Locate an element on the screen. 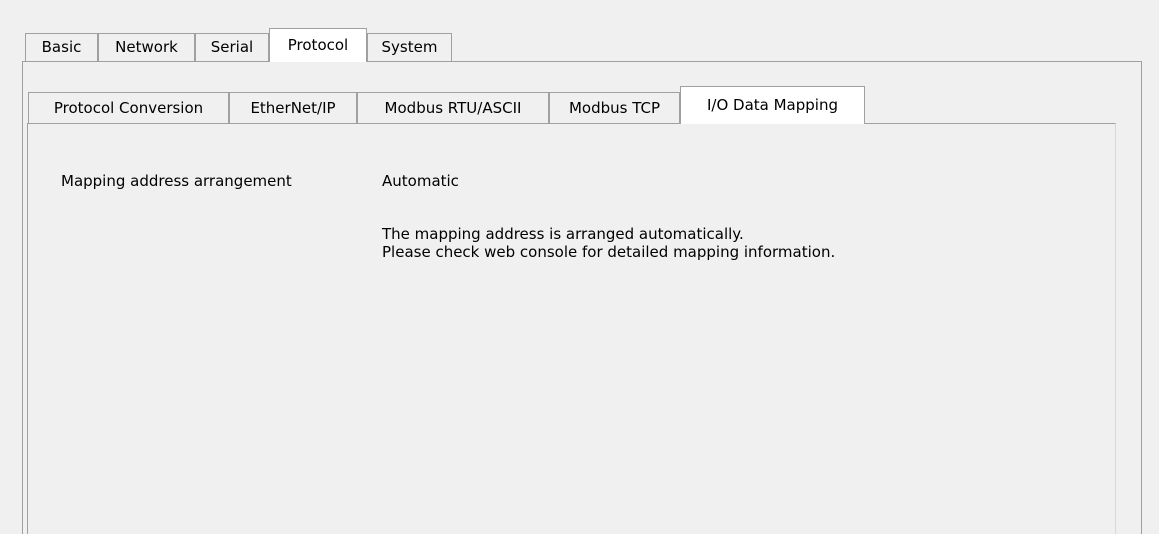 This screenshot has width=1159, height=534. mapping-address-arrangement-value: Automatic is located at coordinates (420, 181).